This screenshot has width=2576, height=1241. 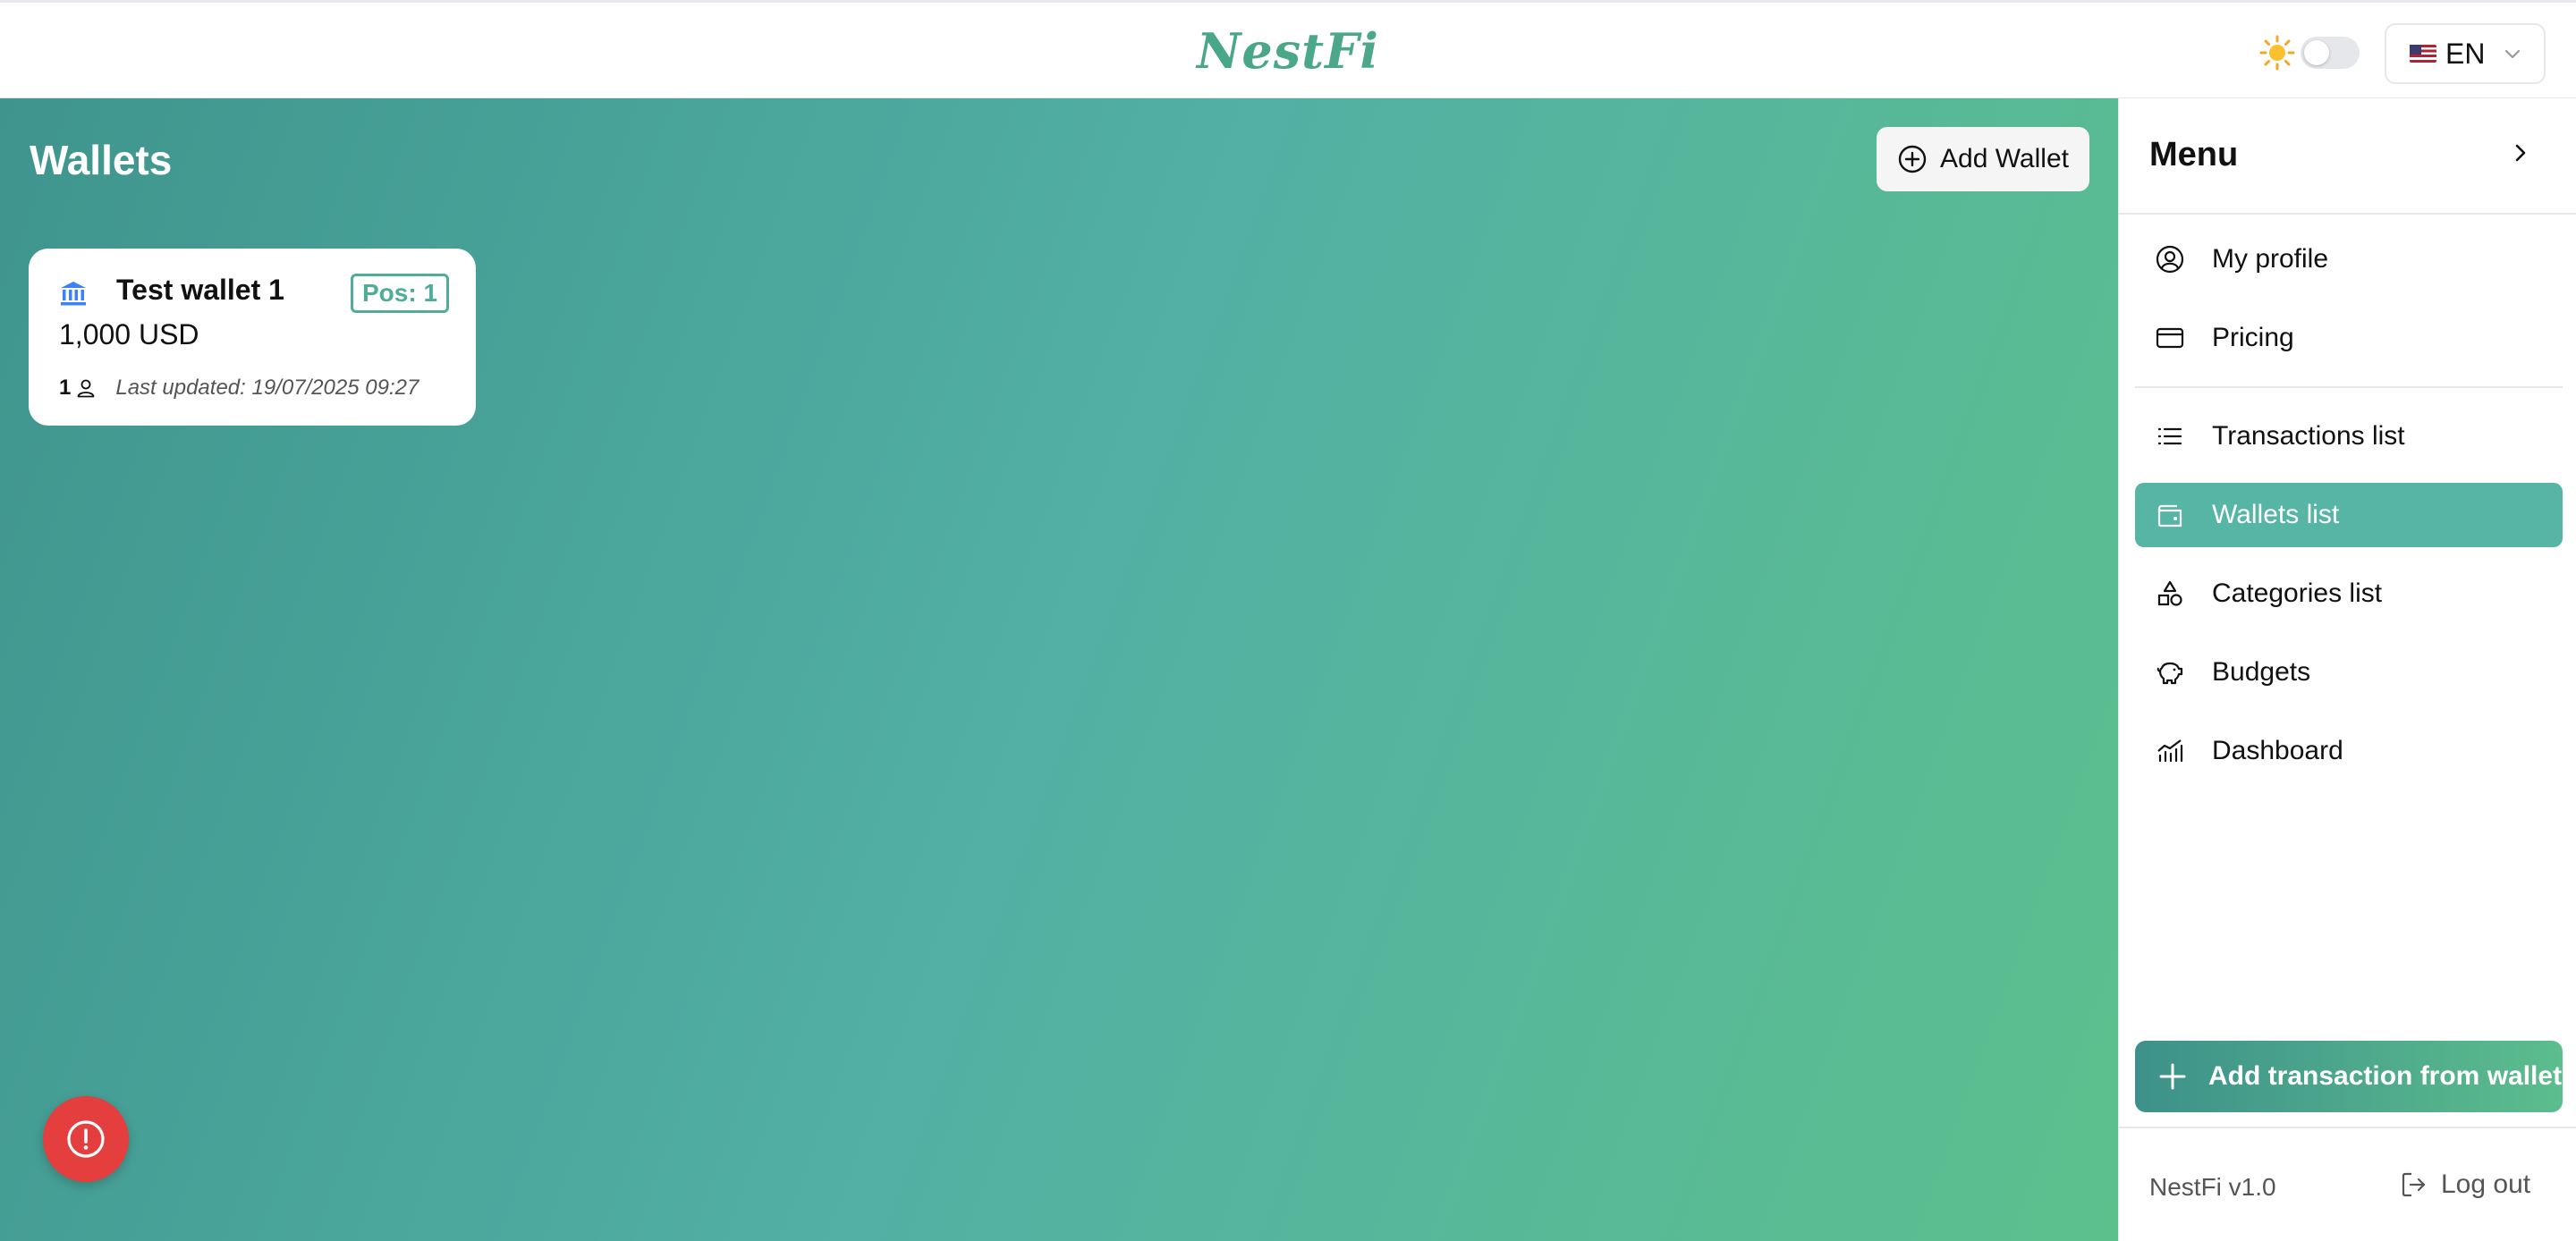 What do you see at coordinates (2297, 593) in the screenshot?
I see `sidebar-item-label: Categories list` at bounding box center [2297, 593].